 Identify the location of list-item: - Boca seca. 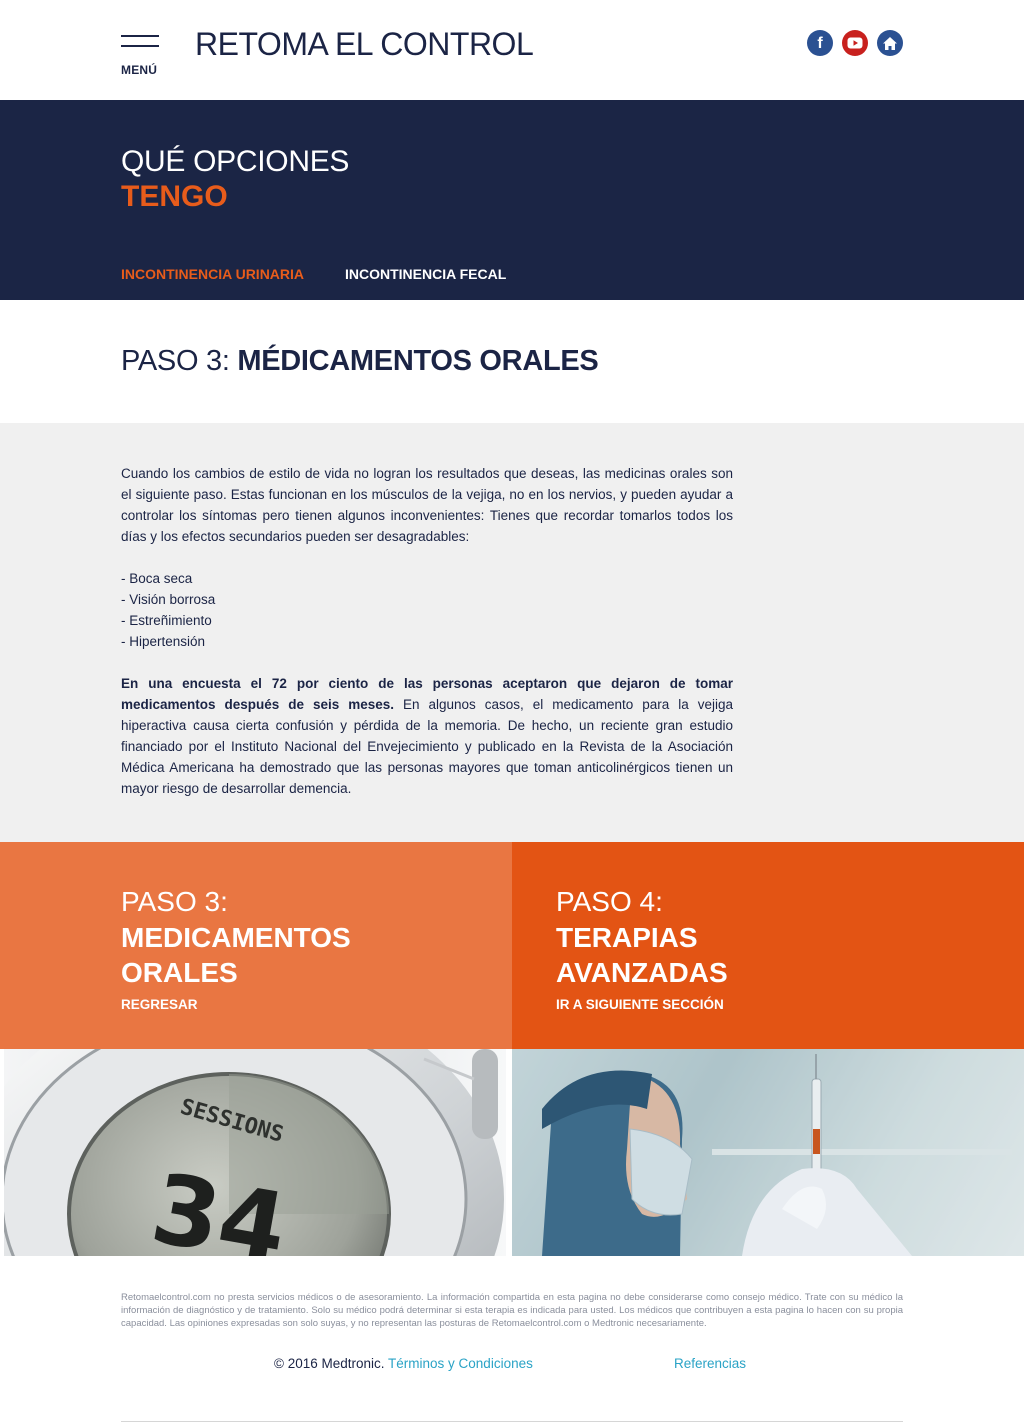
(157, 578).